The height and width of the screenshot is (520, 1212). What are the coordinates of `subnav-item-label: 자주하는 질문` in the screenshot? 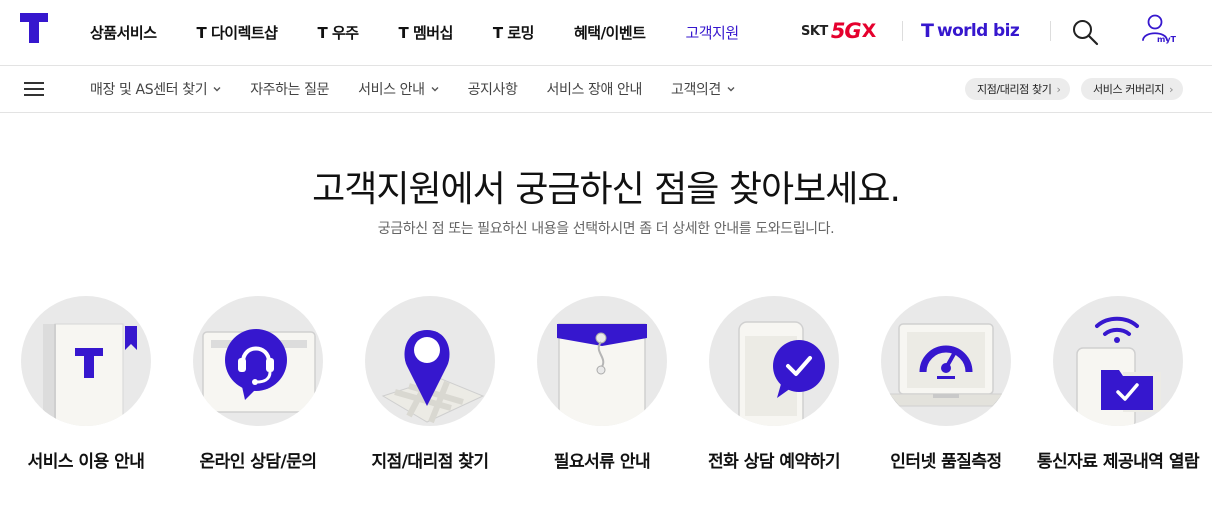 It's located at (290, 90).